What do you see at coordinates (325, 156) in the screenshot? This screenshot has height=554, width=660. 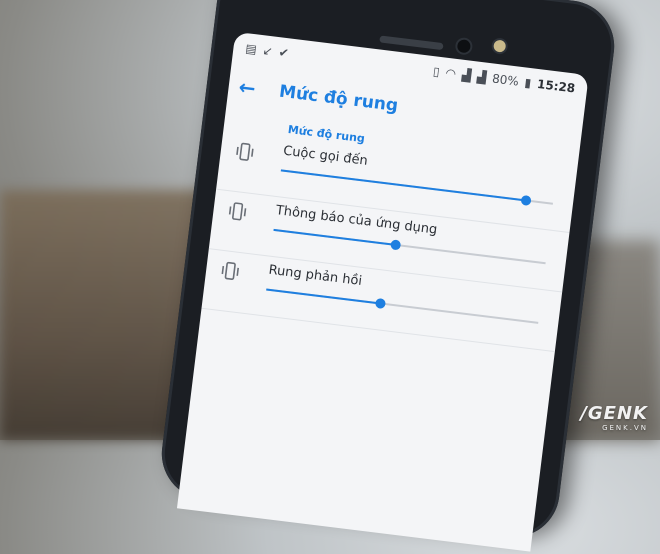 I see `slider-label: Cuộc gọi đến` at bounding box center [325, 156].